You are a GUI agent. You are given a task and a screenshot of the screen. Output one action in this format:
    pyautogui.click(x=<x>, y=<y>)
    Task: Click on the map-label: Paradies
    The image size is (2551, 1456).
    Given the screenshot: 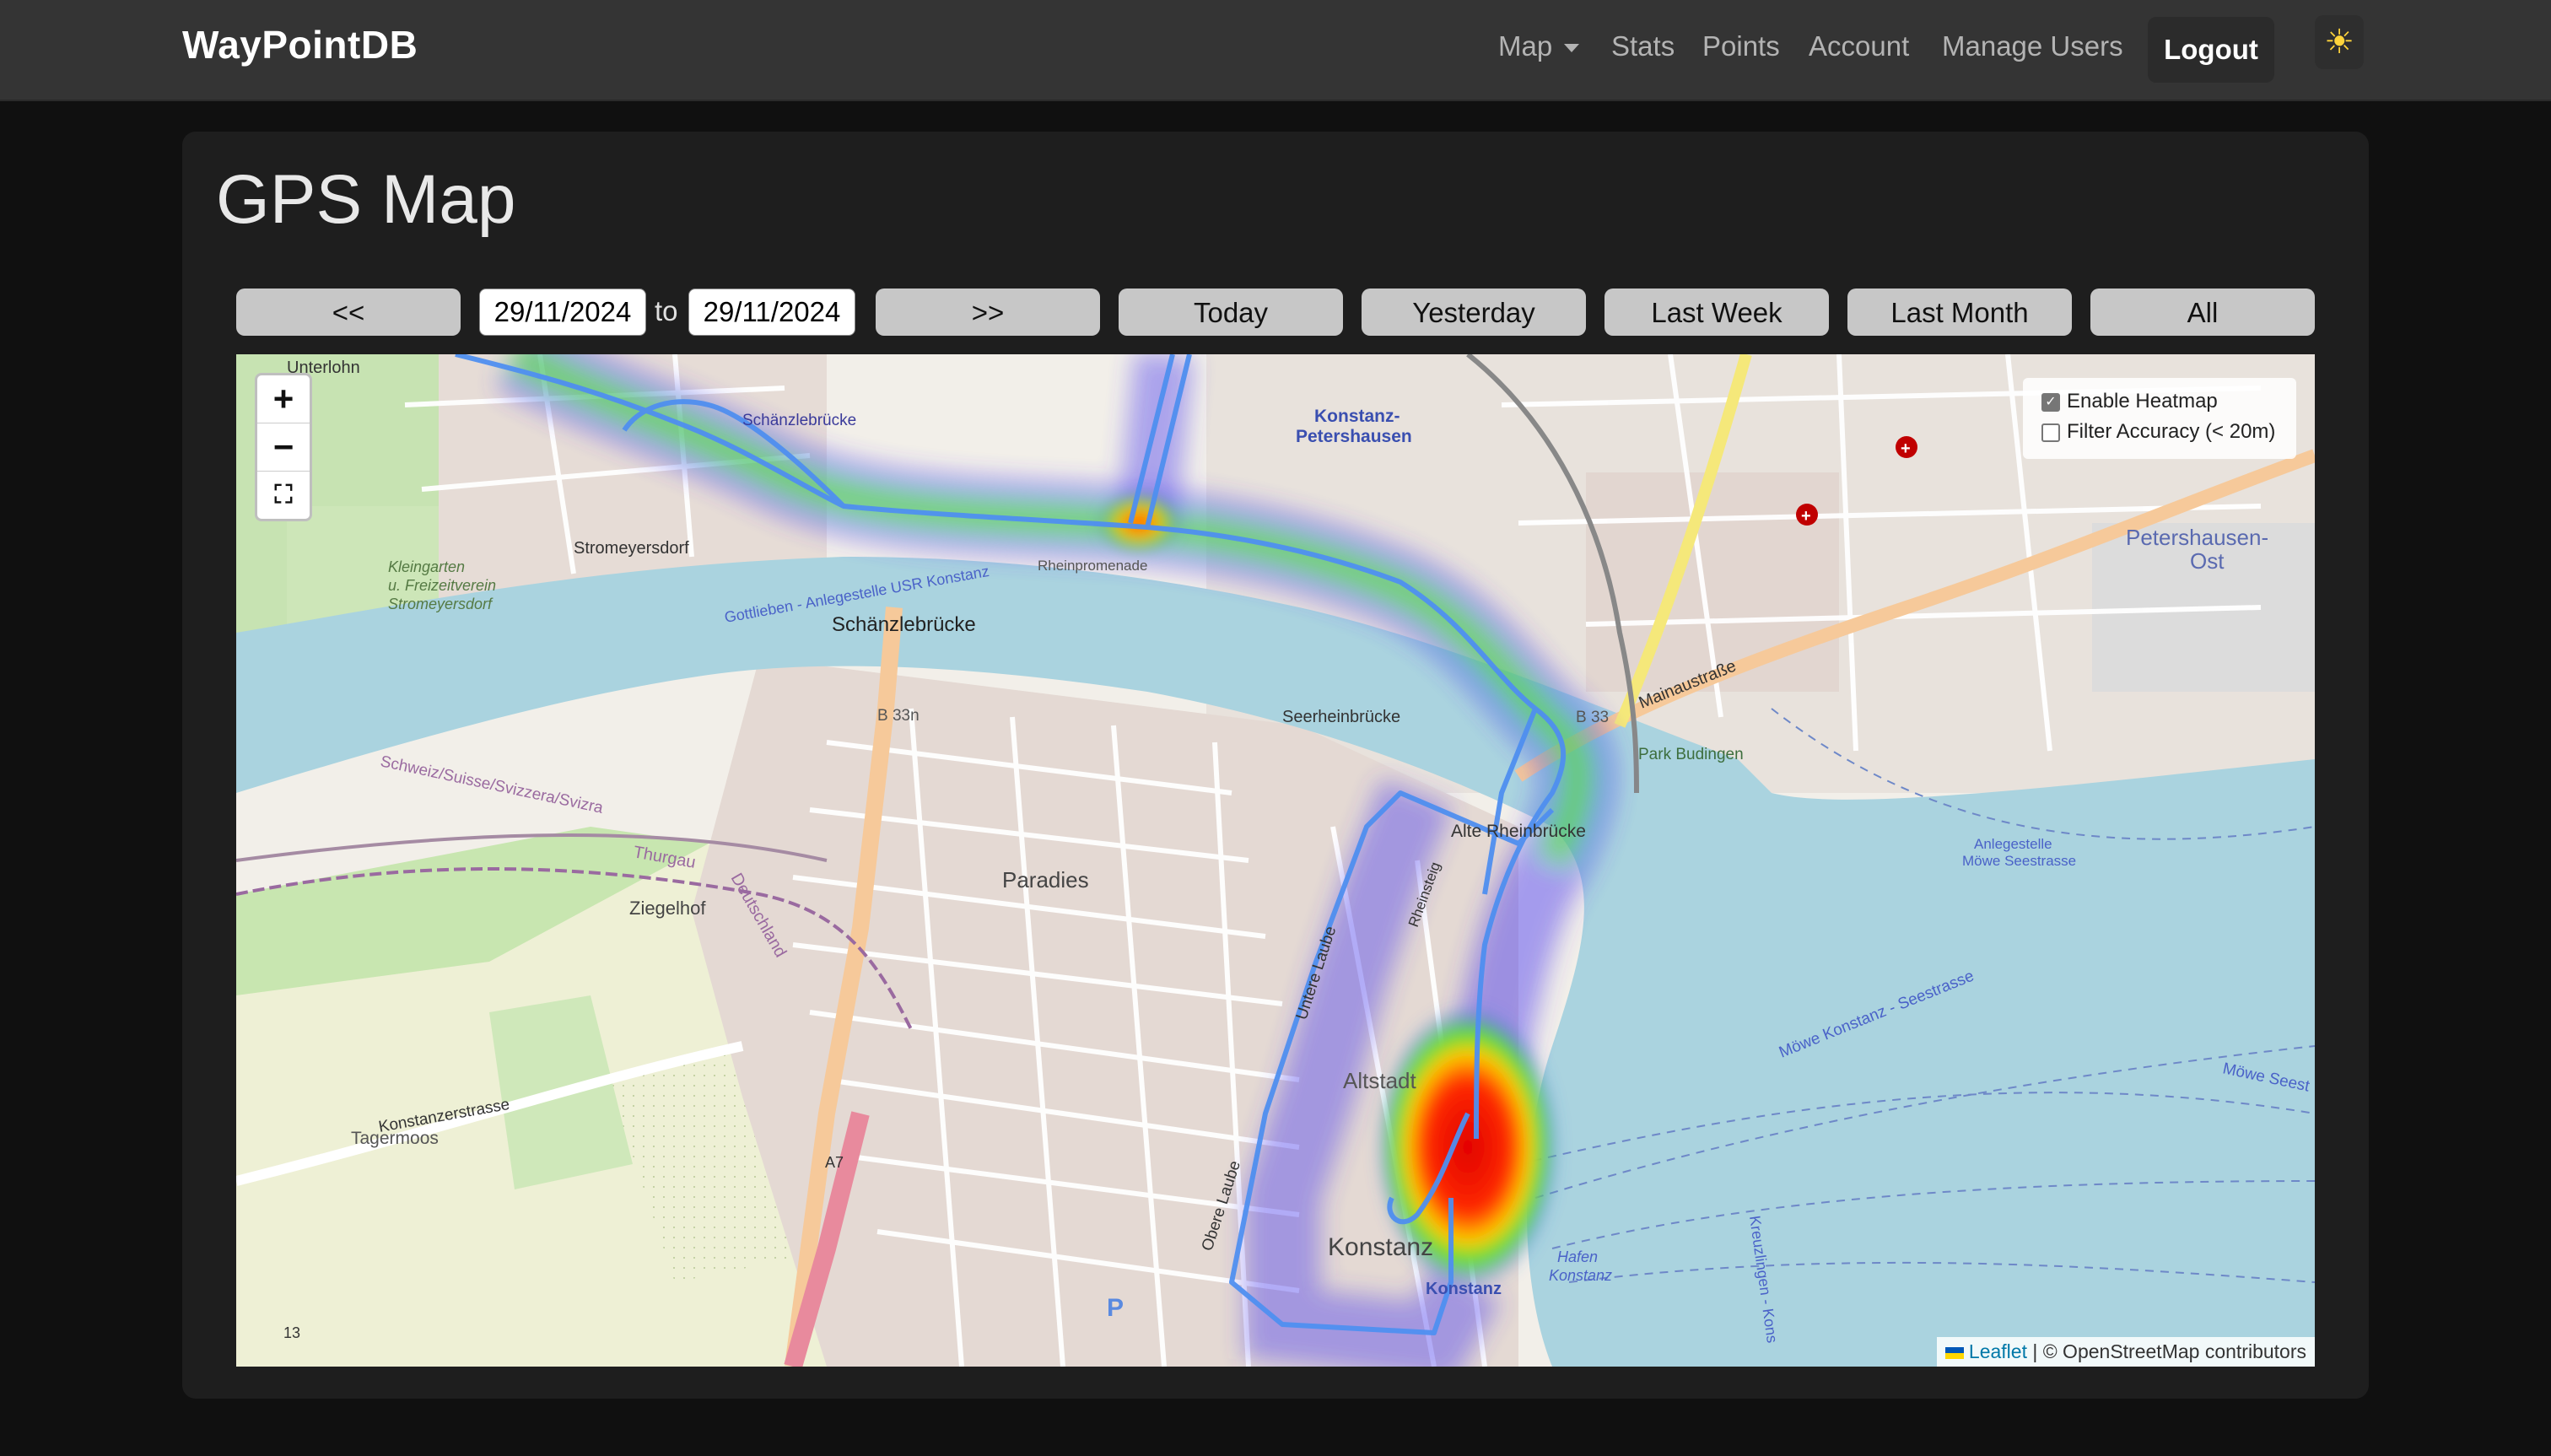 What is the action you would take?
    pyautogui.click(x=1045, y=879)
    